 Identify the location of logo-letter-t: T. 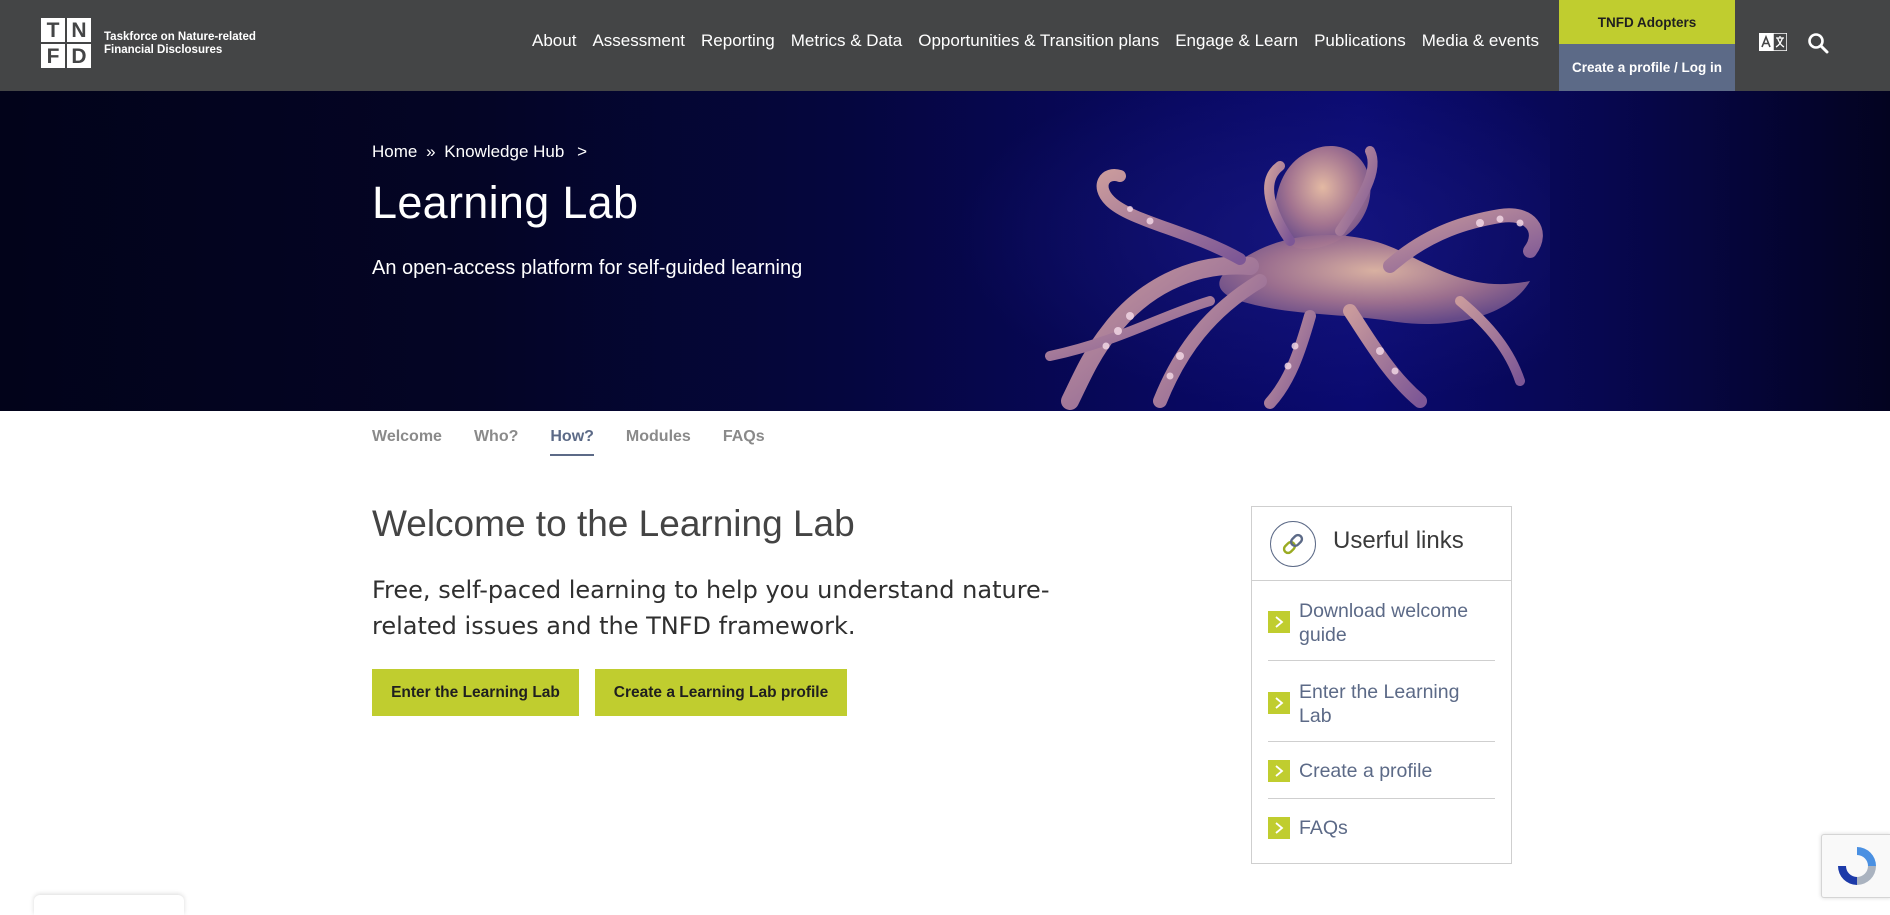
(53, 30).